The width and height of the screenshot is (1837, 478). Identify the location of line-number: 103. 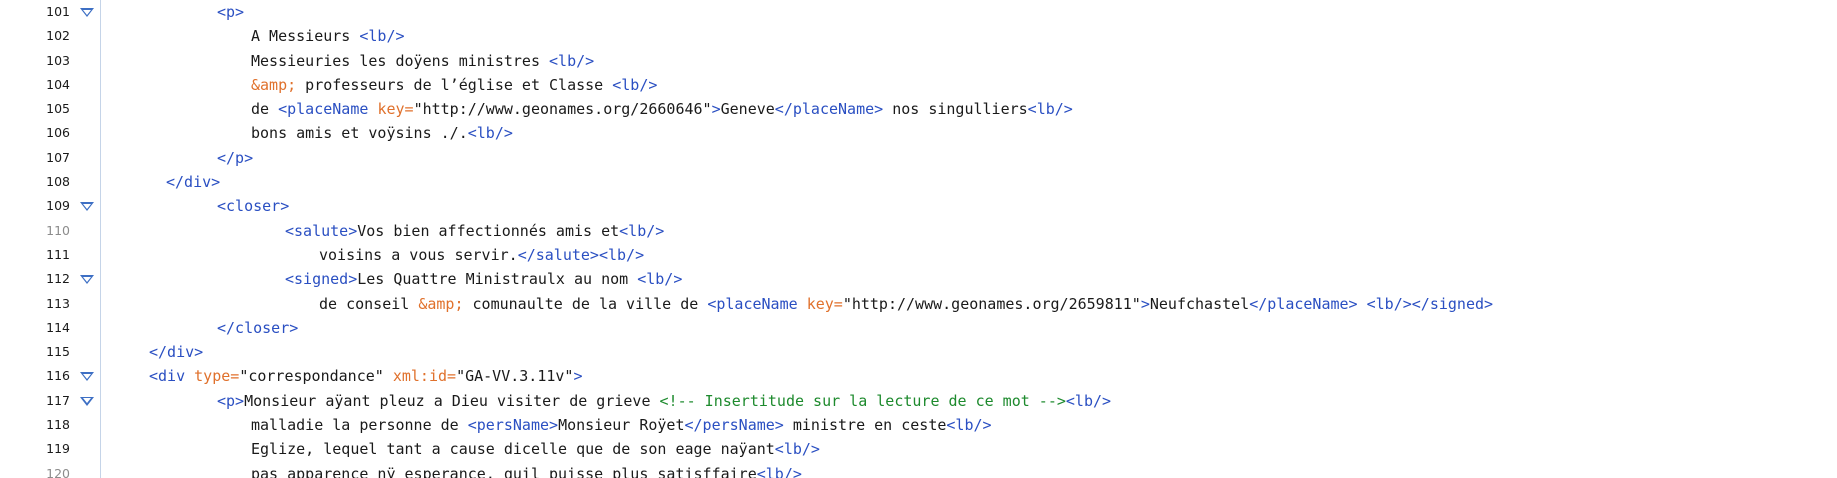
(58, 60).